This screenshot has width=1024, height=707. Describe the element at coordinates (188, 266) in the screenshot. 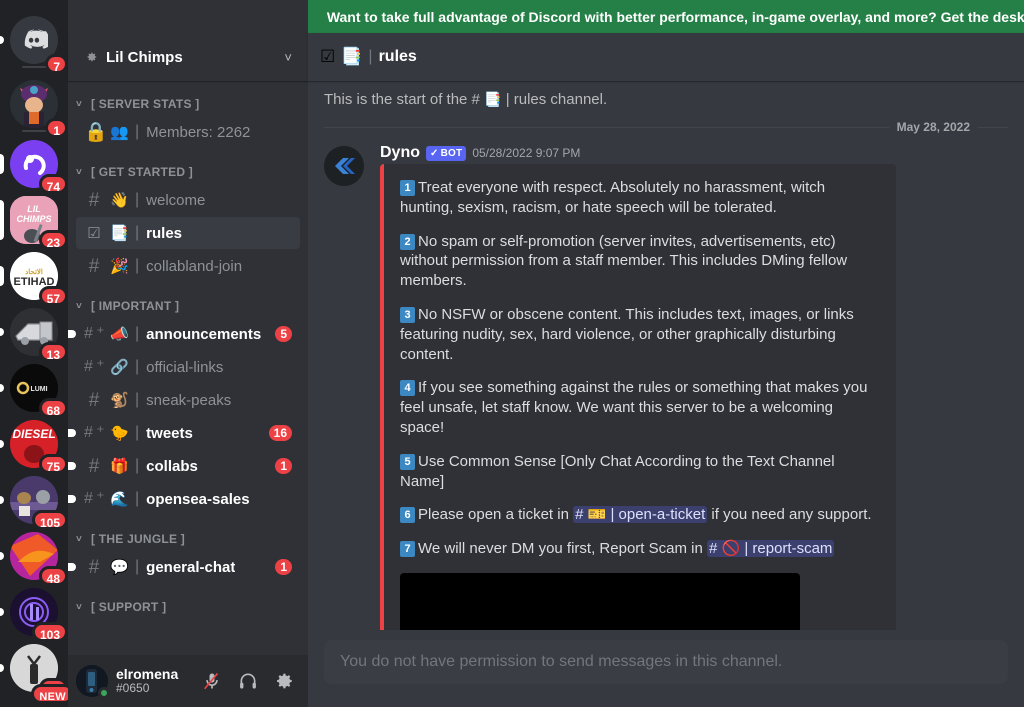

I see `sidebar-item-collabland-join: # 🎉 | collabland-join` at that location.